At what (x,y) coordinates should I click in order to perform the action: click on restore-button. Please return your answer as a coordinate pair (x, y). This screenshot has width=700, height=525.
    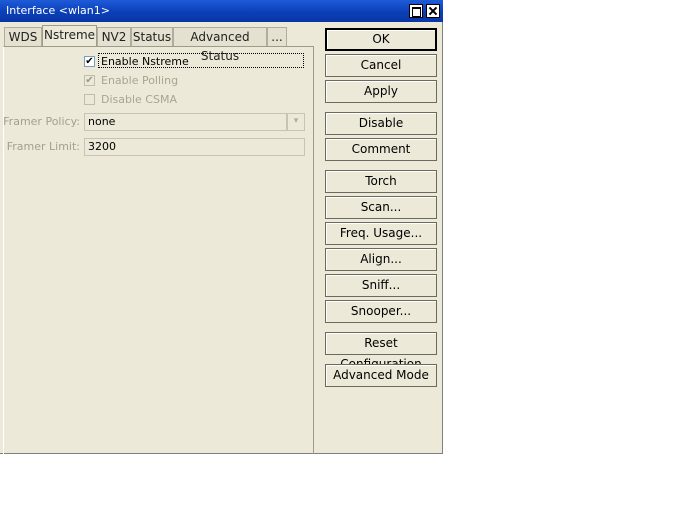
    Looking at the image, I should click on (416, 11).